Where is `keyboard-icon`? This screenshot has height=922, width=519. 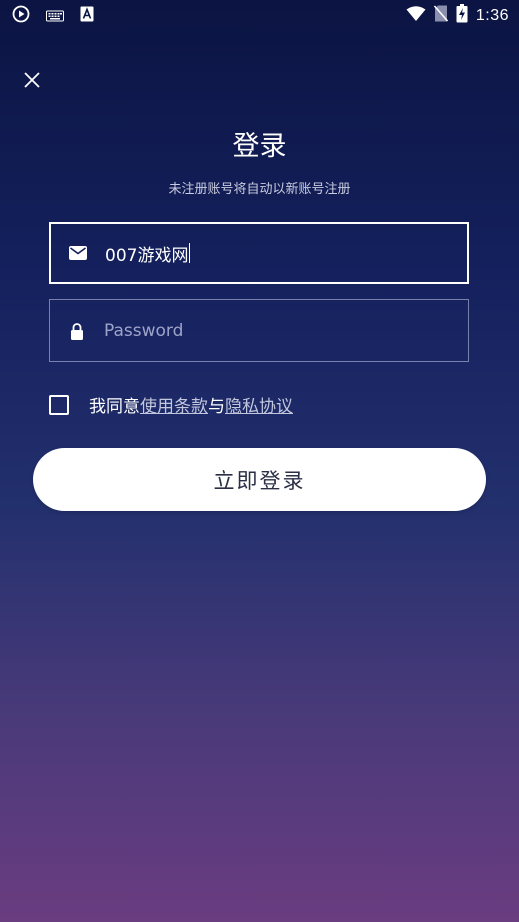 keyboard-icon is located at coordinates (55, 16).